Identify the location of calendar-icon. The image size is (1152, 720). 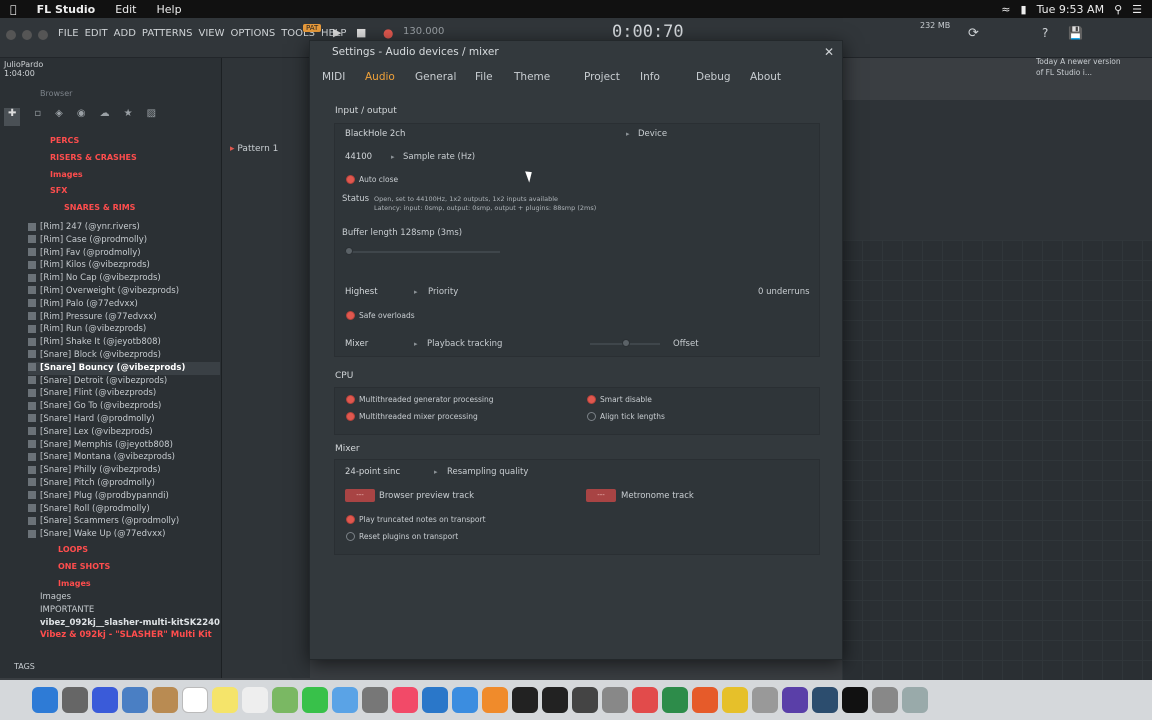
(195, 700).